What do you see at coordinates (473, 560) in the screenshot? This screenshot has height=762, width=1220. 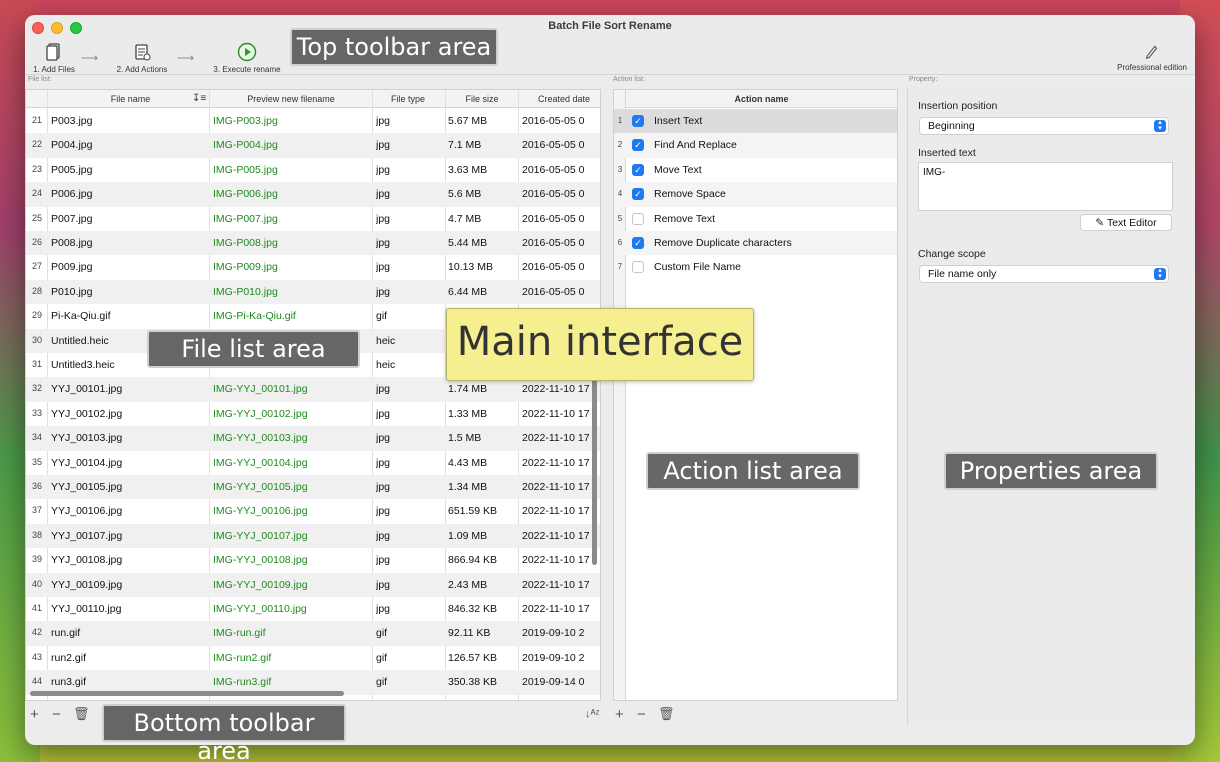 I see `file-size-cell: 866.94 KB` at bounding box center [473, 560].